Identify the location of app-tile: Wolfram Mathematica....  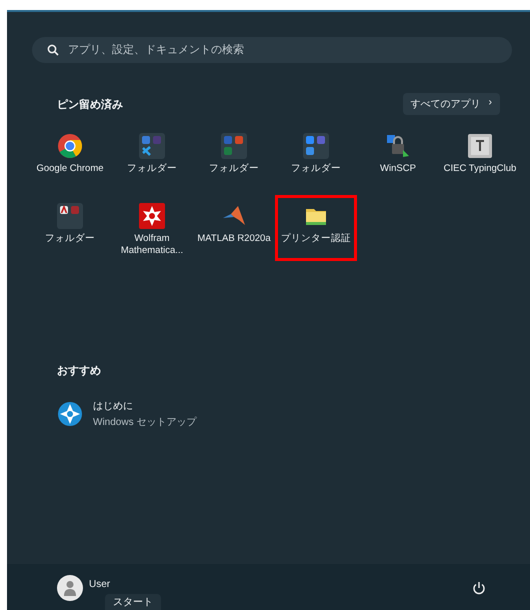
(152, 228).